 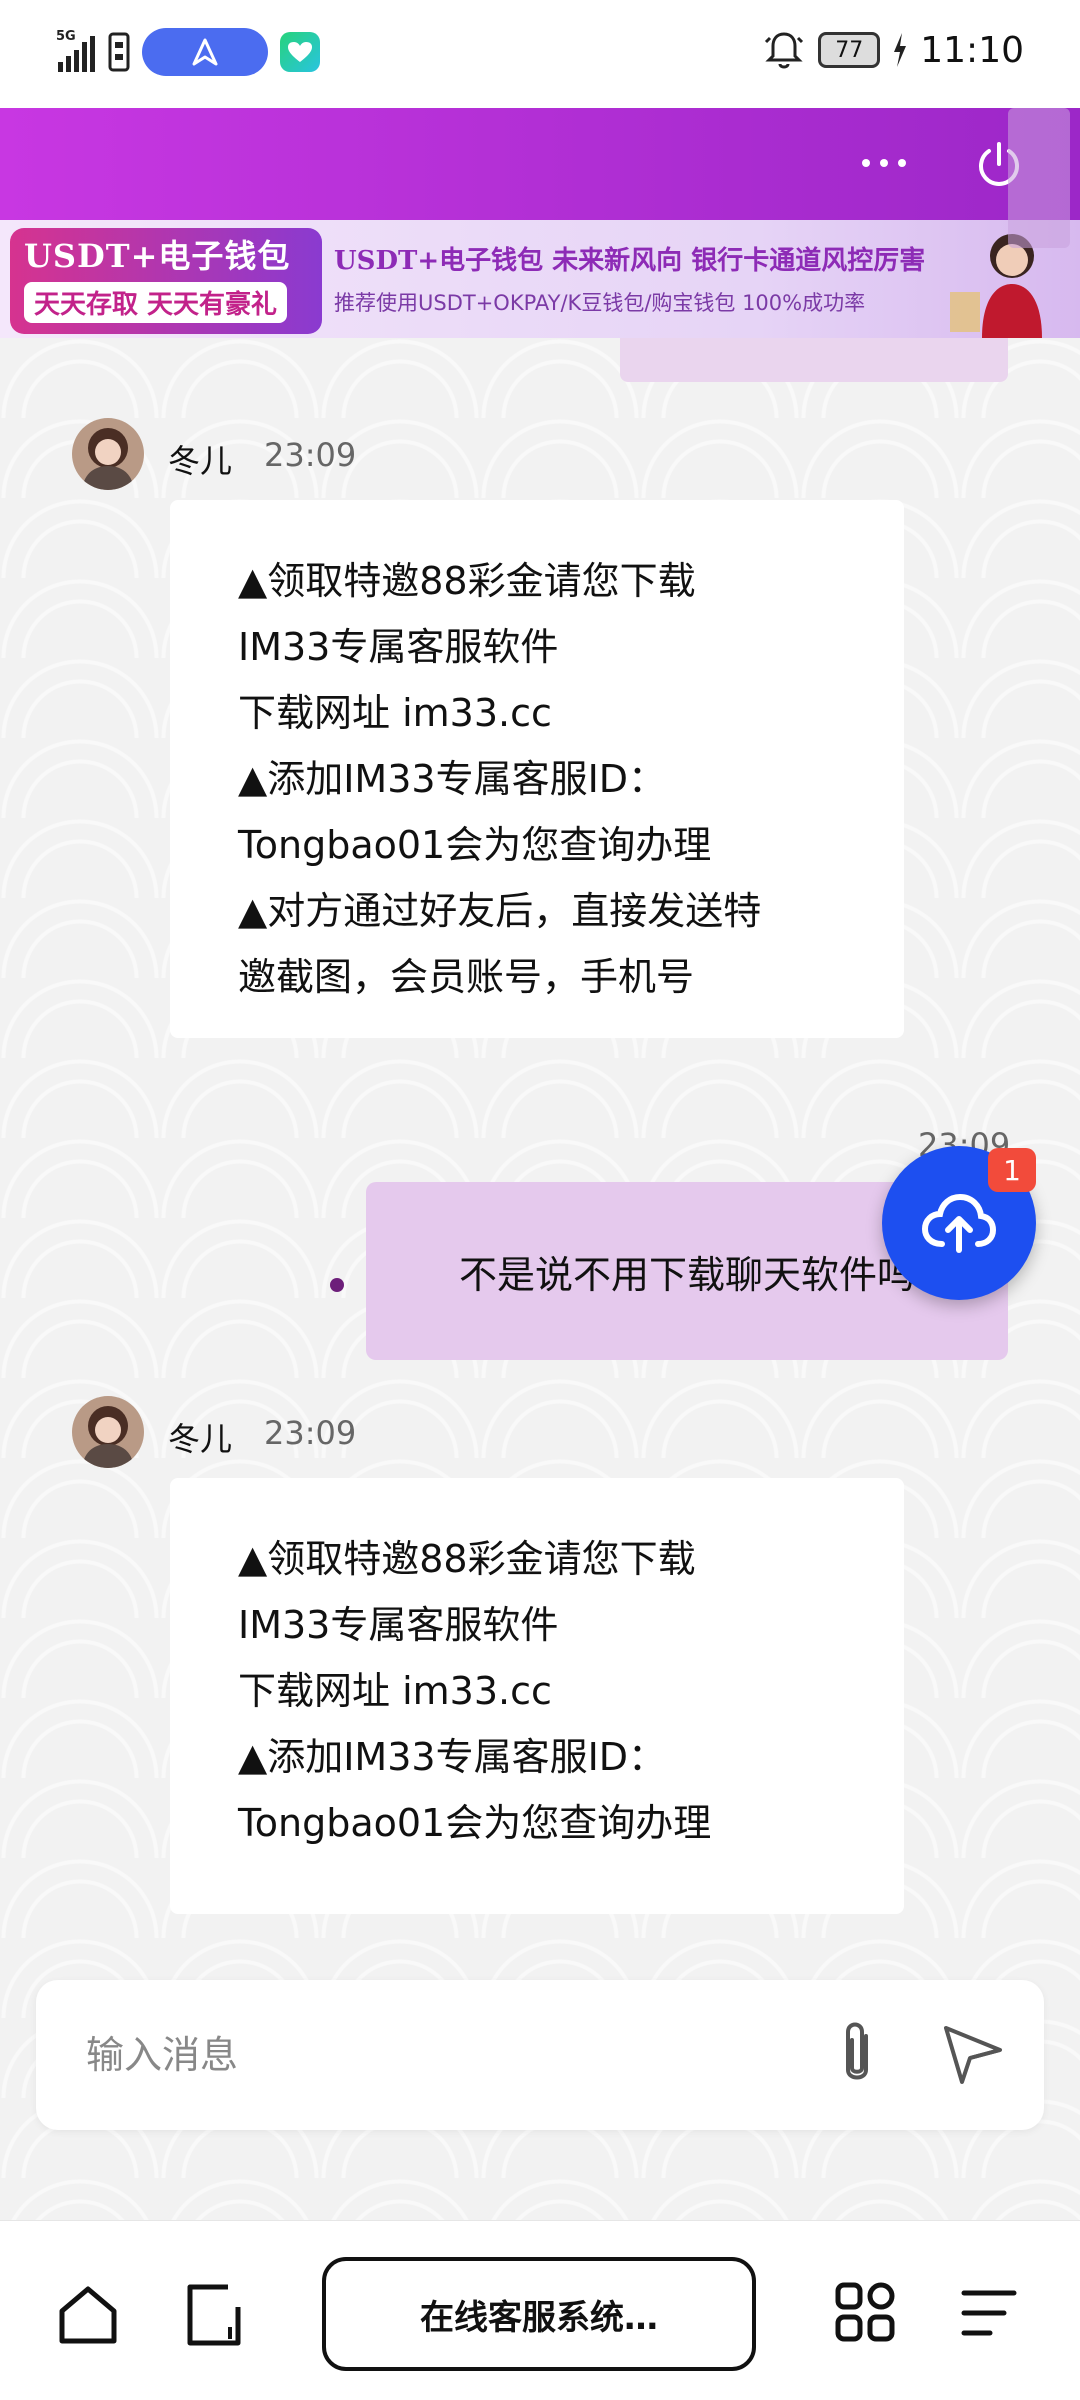 What do you see at coordinates (893, 50) in the screenshot?
I see `status-right: 77 11:10` at bounding box center [893, 50].